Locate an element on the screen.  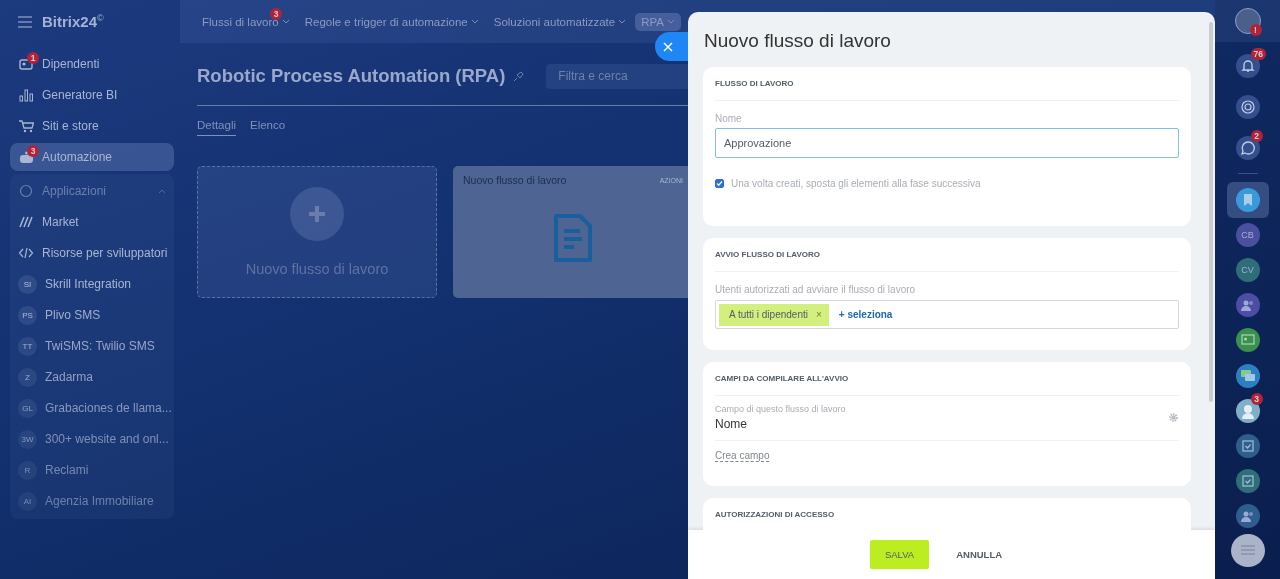
profile-avatar: ! is located at coordinates (1247, 21).